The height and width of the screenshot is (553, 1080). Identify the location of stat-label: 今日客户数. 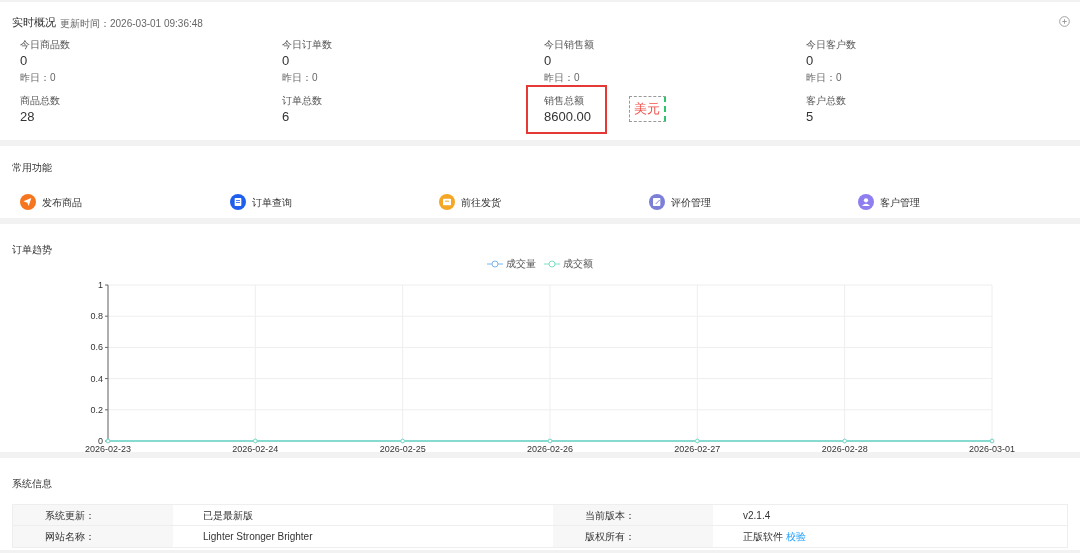
(831, 44).